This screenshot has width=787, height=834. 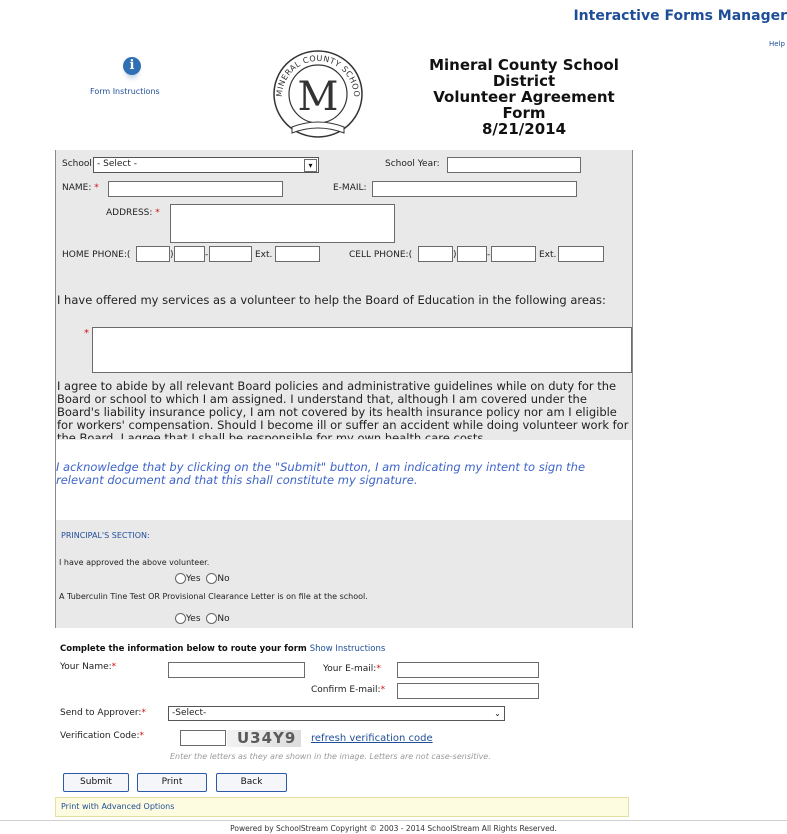 What do you see at coordinates (133, 213) in the screenshot?
I see `address-label: ADDRESS: *` at bounding box center [133, 213].